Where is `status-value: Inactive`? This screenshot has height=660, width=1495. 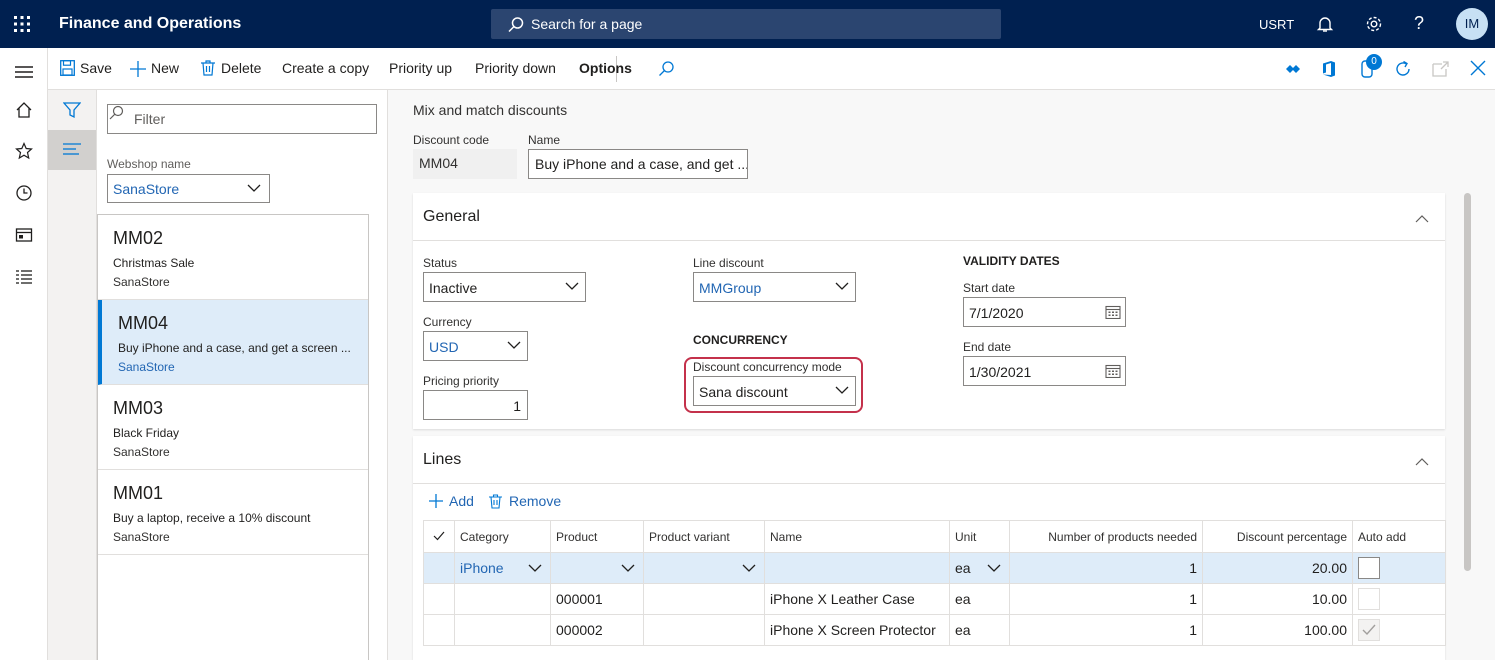
status-value: Inactive is located at coordinates (453, 288).